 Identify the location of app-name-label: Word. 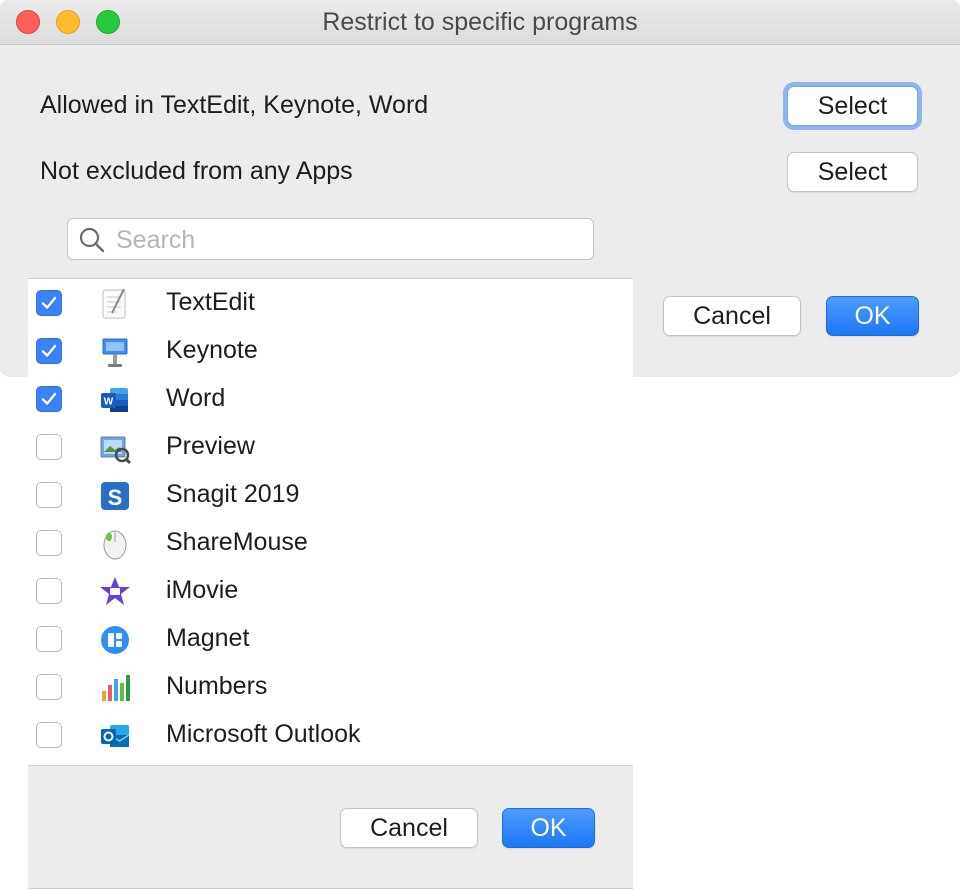
(196, 398).